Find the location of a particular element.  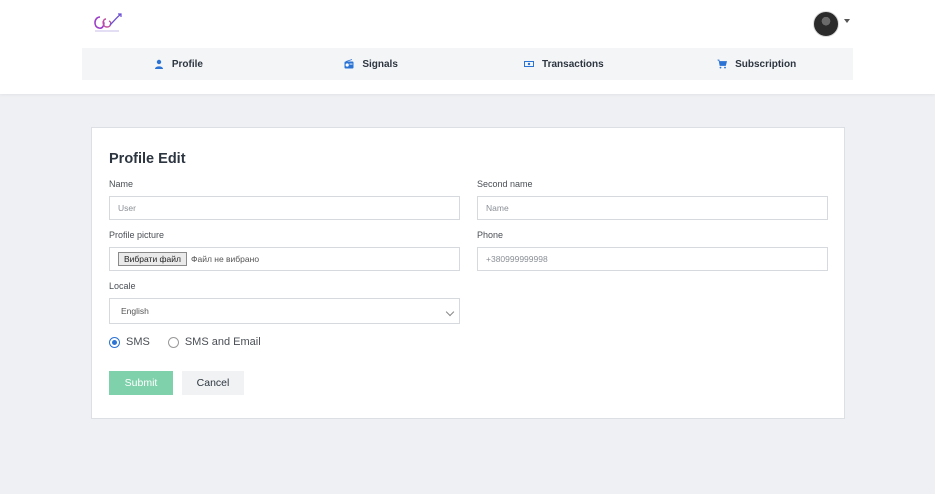

name-placeholder: User is located at coordinates (127, 208).